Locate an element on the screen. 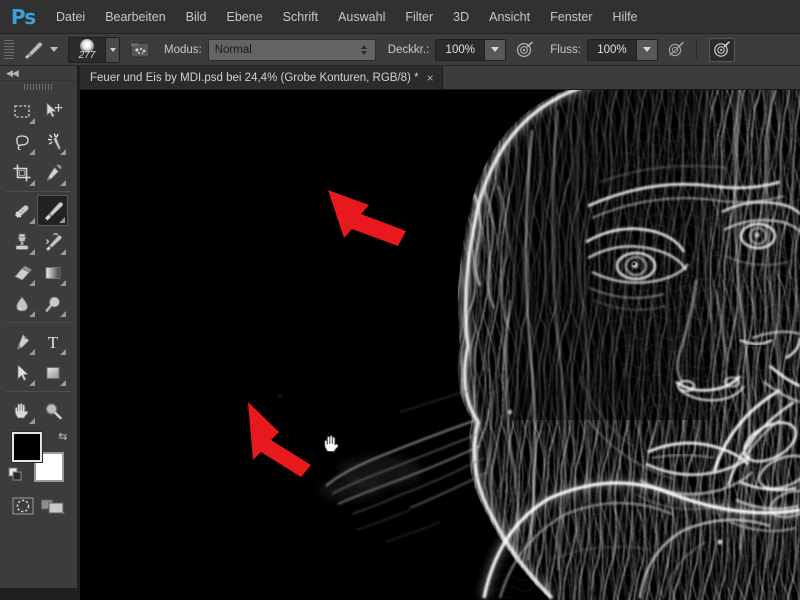 The width and height of the screenshot is (800, 600). close-icon: × is located at coordinates (430, 78).